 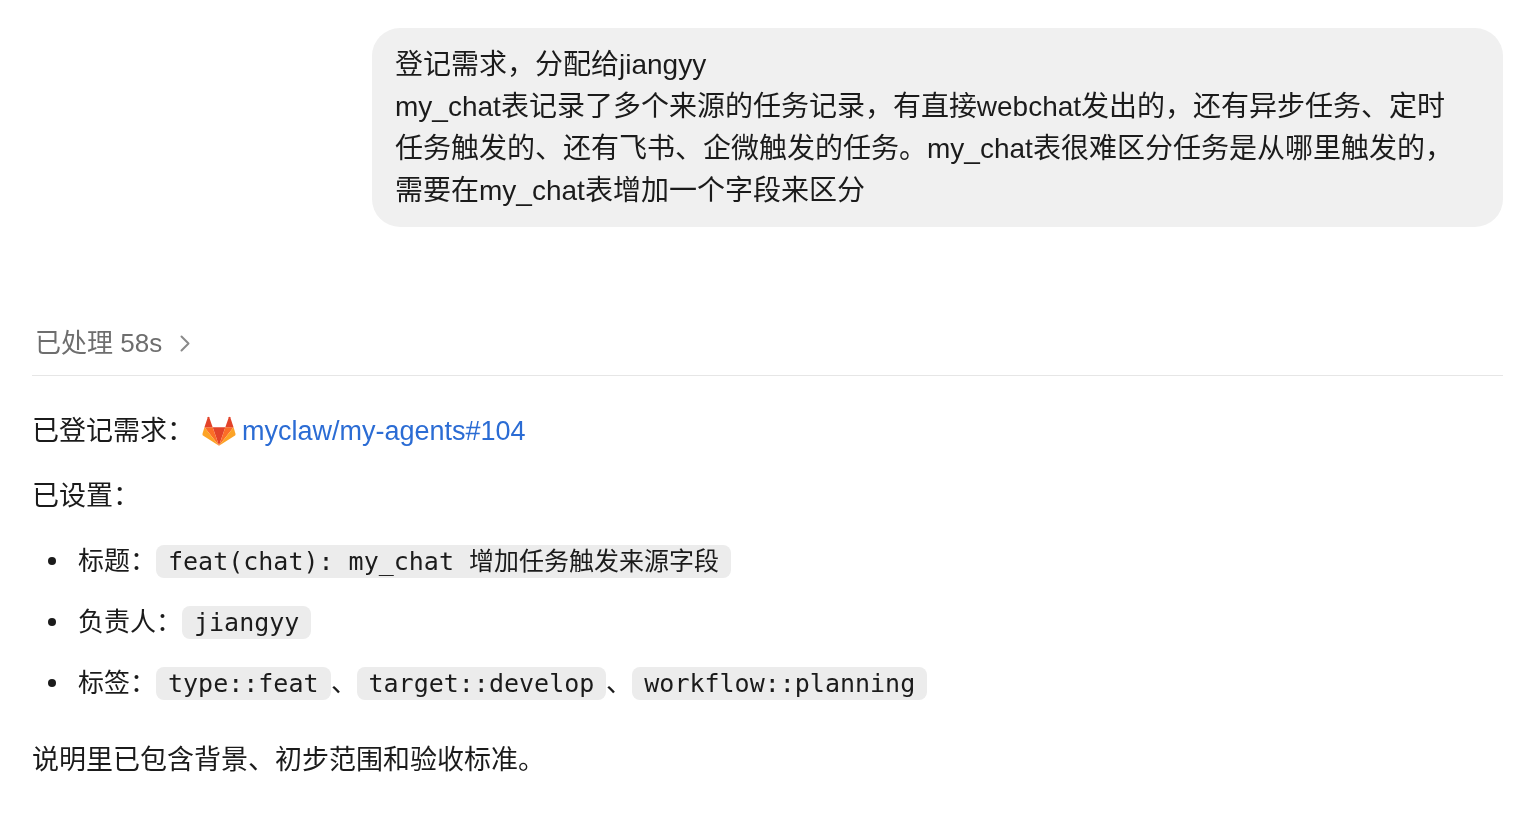 What do you see at coordinates (289, 760) in the screenshot?
I see `summary-text: 说明里已包含背景、初步范围和验收标准。` at bounding box center [289, 760].